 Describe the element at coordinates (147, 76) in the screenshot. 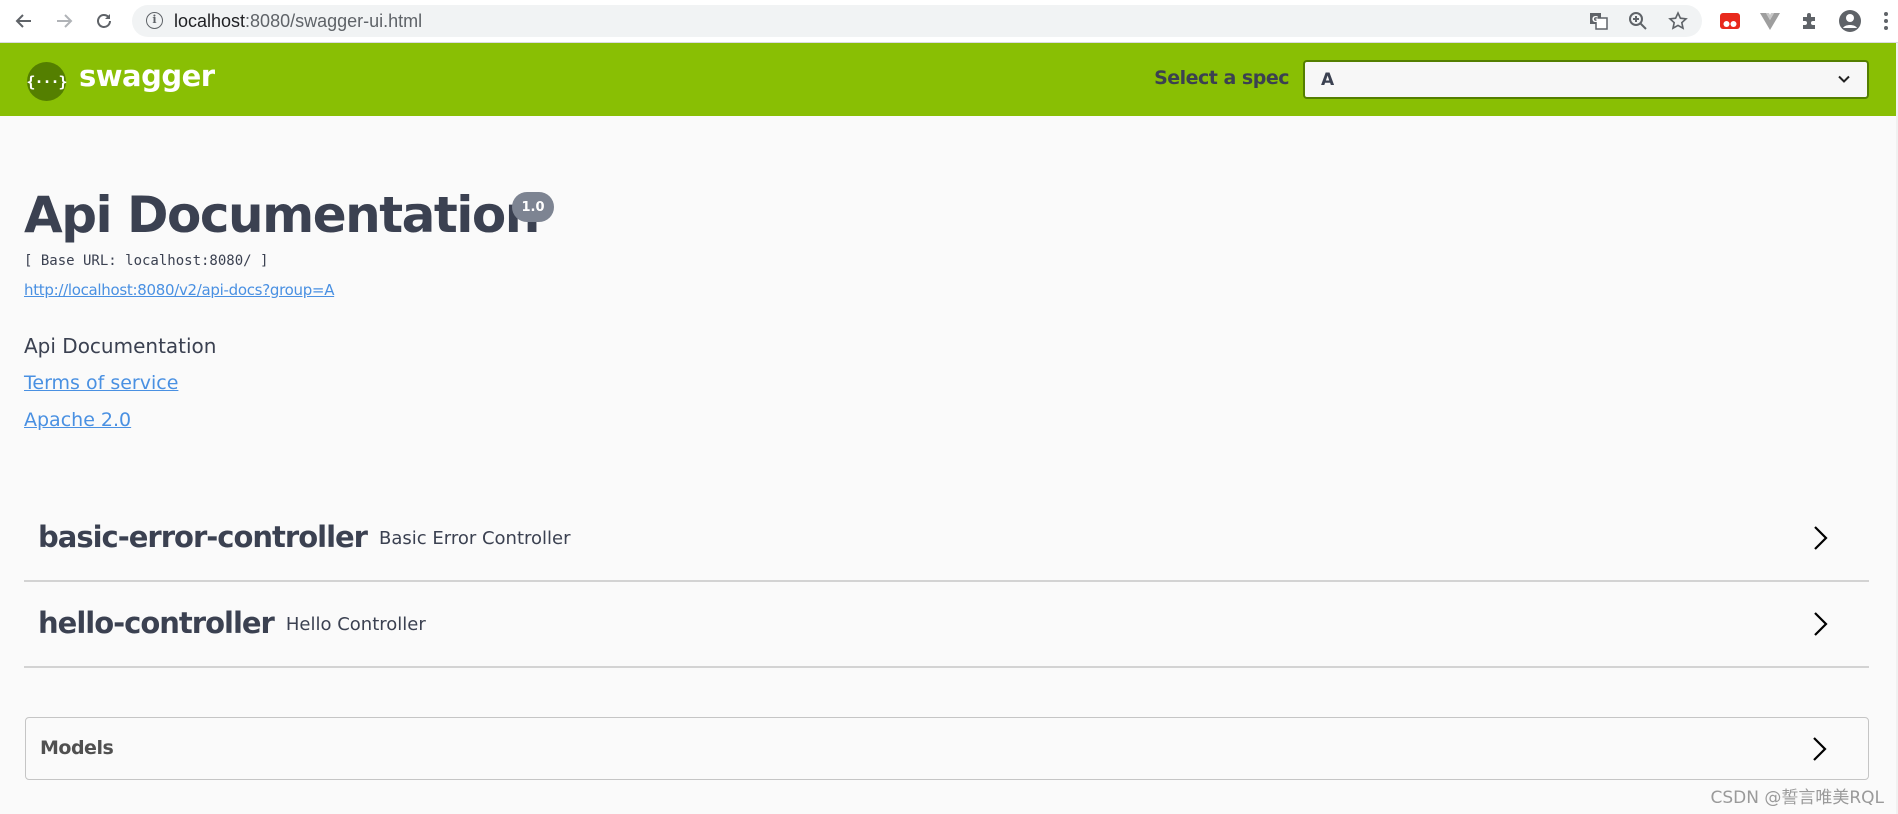

I see `swagger-logo-text: swagger` at that location.